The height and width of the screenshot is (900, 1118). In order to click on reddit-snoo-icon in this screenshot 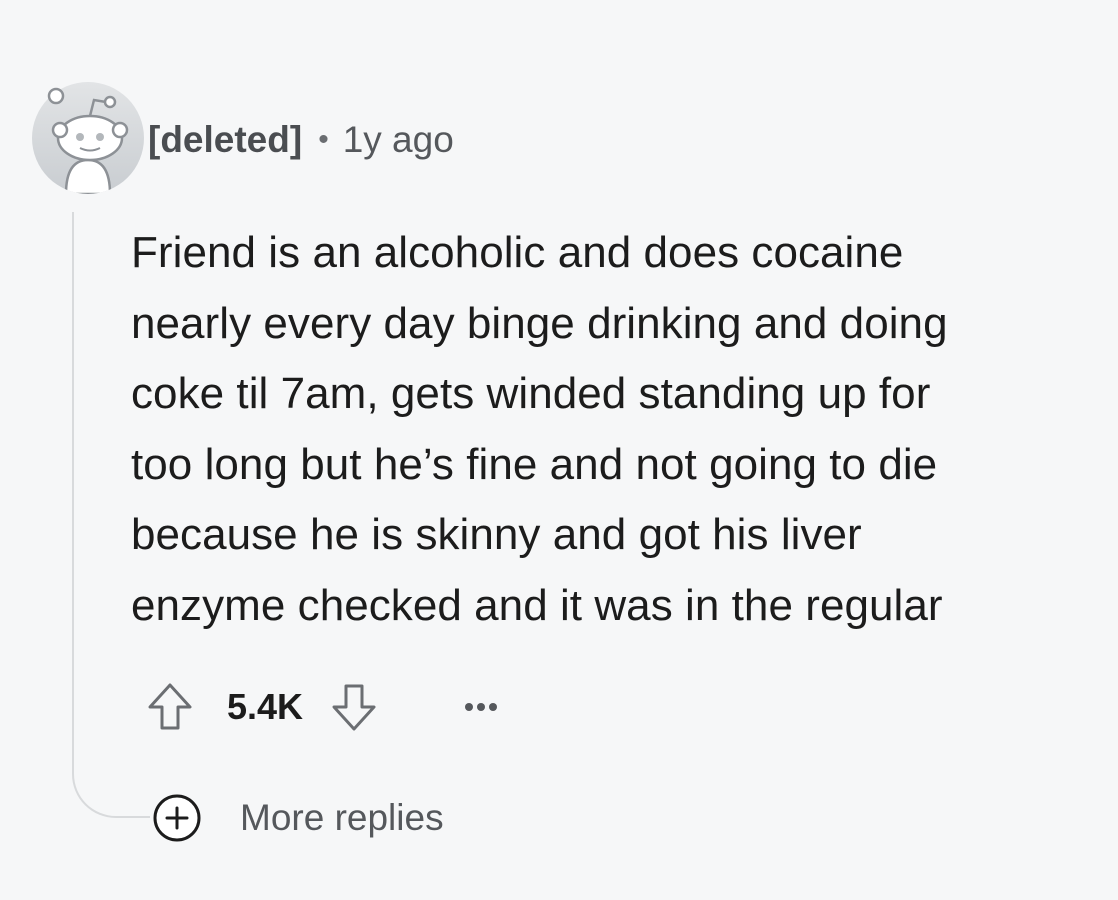, I will do `click(88, 138)`.